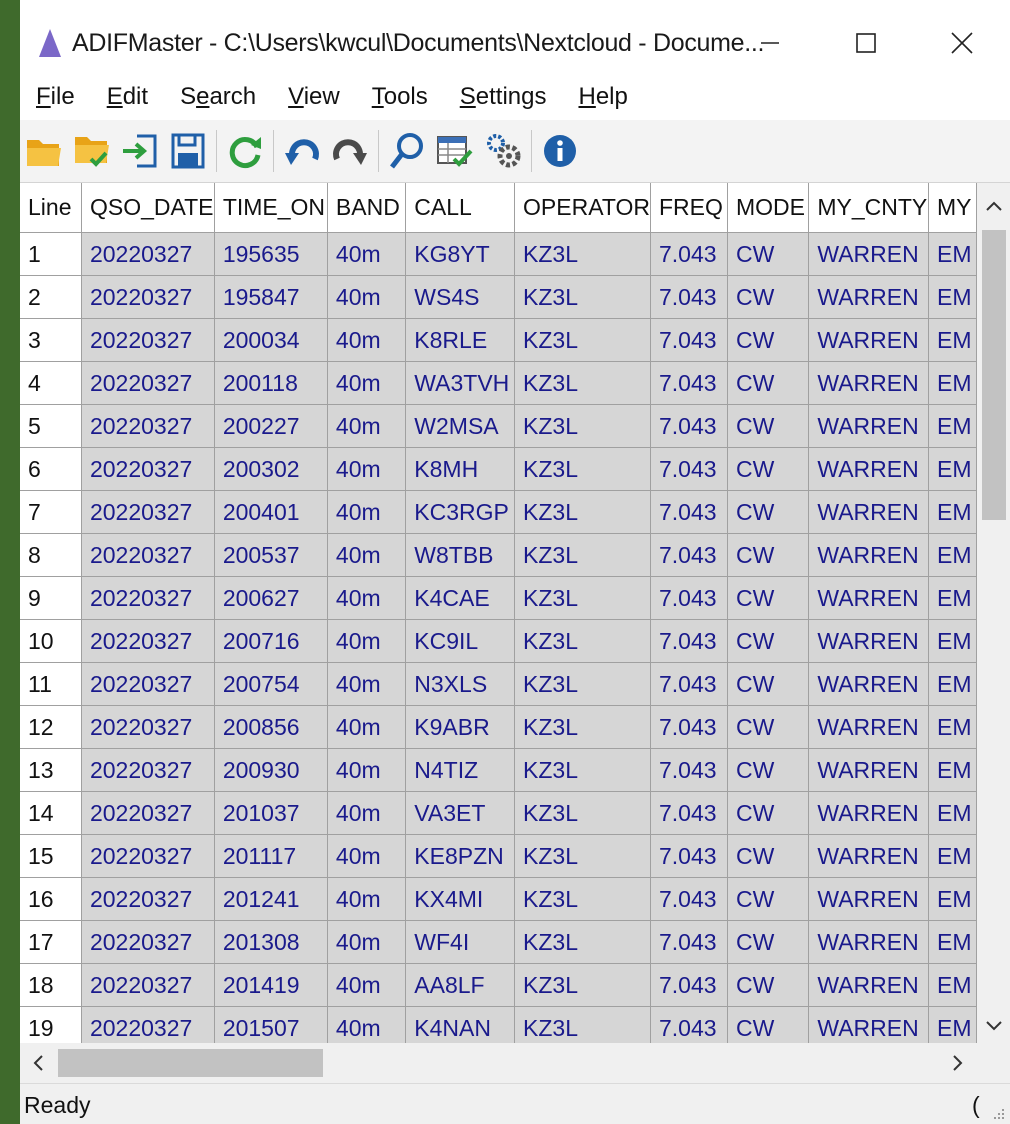 The width and height of the screenshot is (1010, 1124). I want to click on line-number-cell: 18, so click(51, 985).